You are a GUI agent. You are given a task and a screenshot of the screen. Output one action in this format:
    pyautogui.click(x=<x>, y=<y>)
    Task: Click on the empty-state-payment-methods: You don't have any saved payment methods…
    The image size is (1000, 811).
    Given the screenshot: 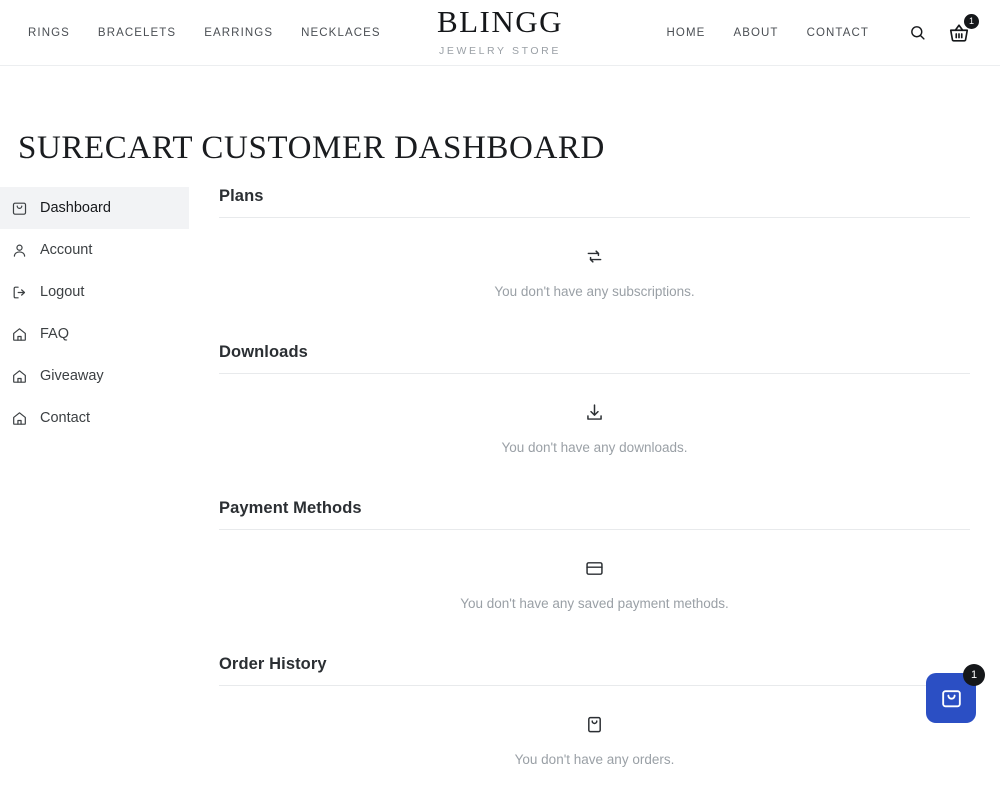 What is the action you would take?
    pyautogui.click(x=594, y=575)
    